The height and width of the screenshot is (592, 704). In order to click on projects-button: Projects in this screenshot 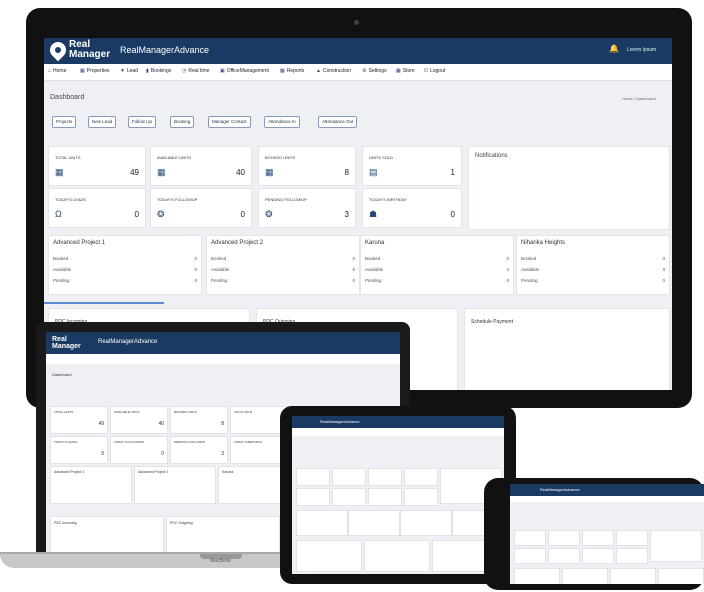, I will do `click(64, 122)`.